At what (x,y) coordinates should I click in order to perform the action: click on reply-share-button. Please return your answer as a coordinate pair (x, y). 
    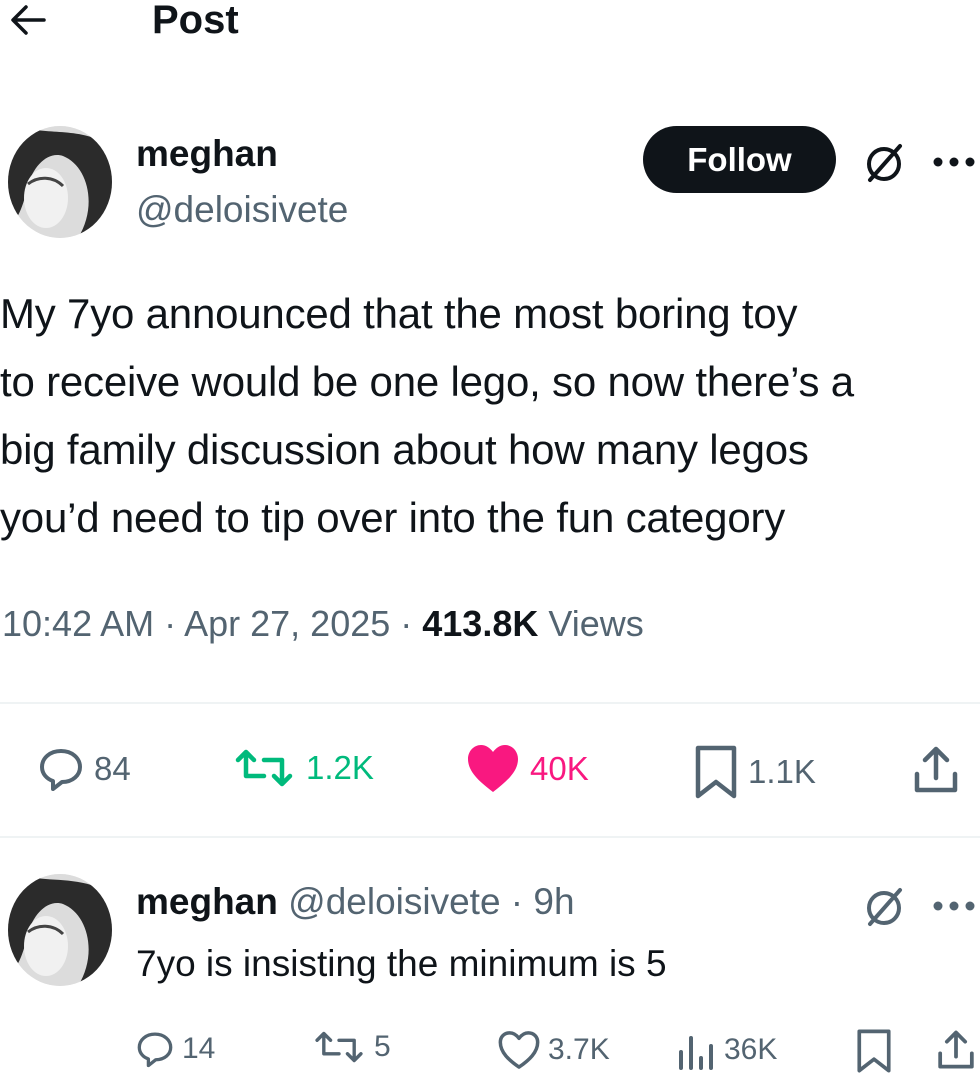
    Looking at the image, I should click on (956, 1050).